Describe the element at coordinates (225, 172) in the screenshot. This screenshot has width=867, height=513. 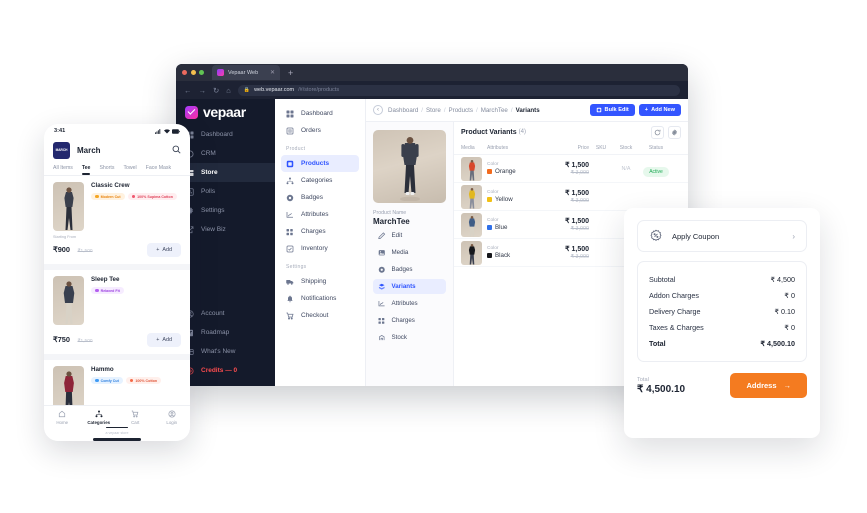
I see `nav-item-store: Store` at that location.